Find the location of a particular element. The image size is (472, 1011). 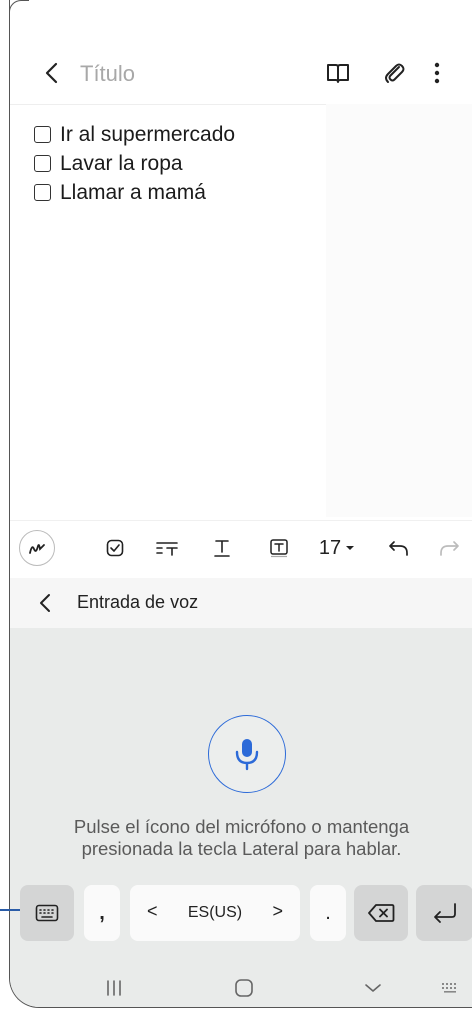

font-size-value: 17 is located at coordinates (330, 547).